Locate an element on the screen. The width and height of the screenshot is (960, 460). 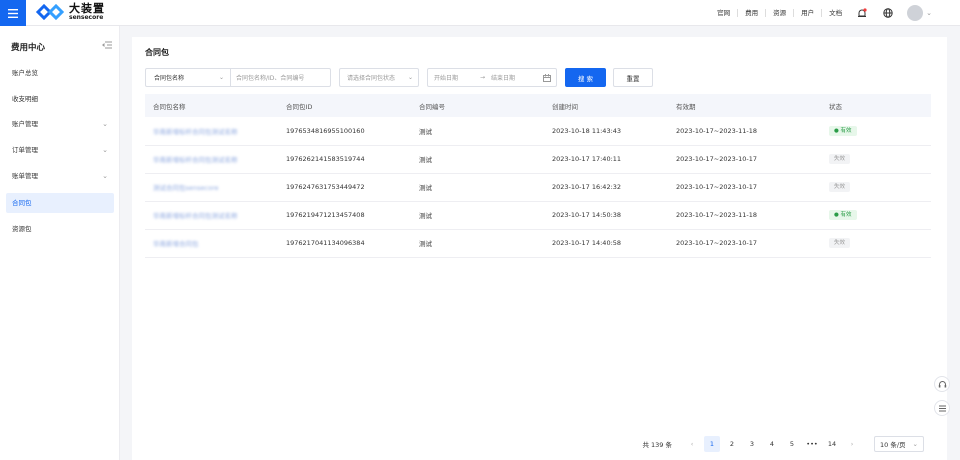
status-placeholder: 请选择合同包状态 is located at coordinates (371, 78).